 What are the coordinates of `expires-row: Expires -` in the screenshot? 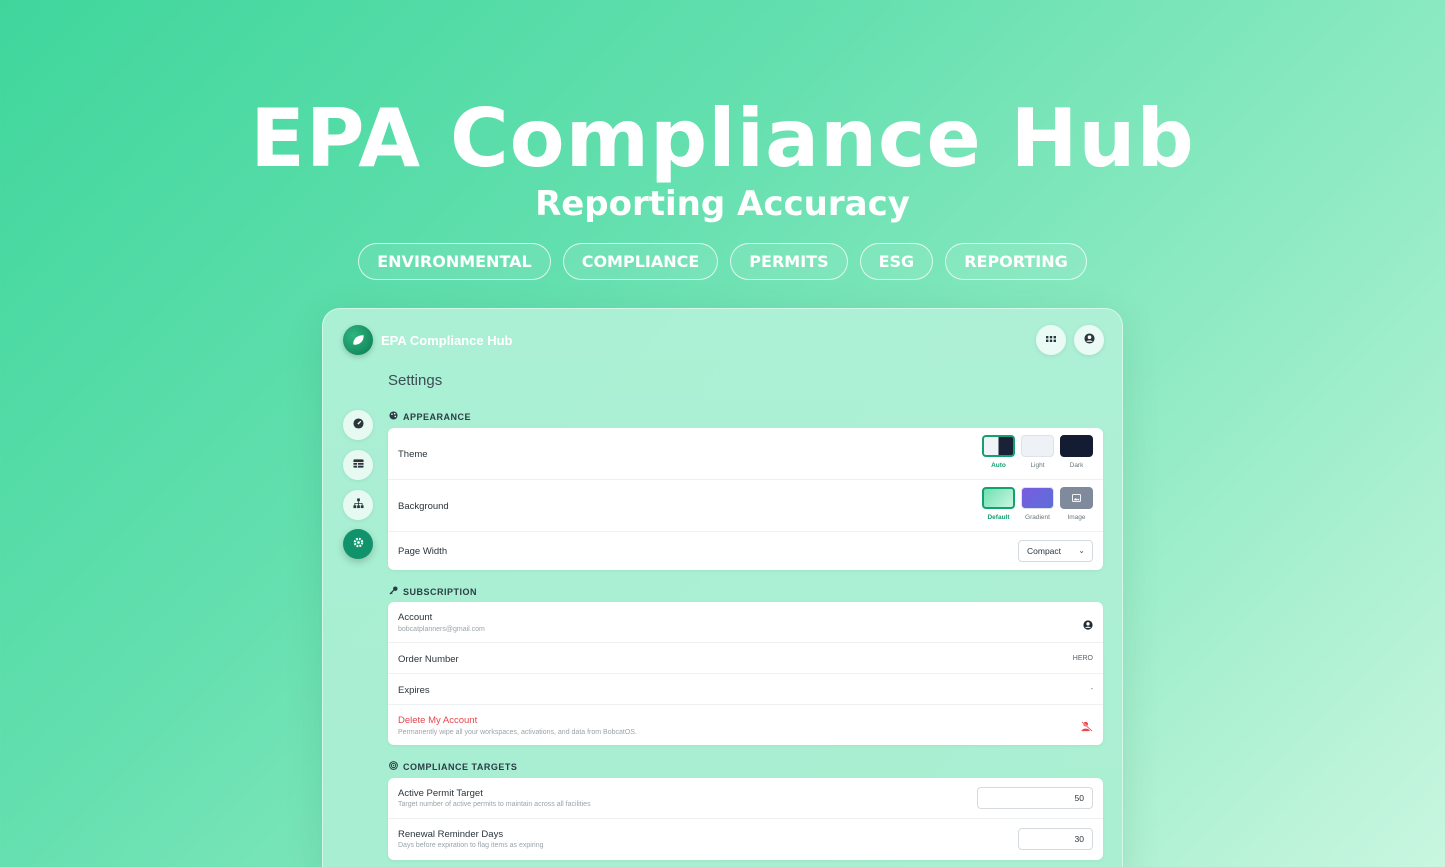 It's located at (745, 689).